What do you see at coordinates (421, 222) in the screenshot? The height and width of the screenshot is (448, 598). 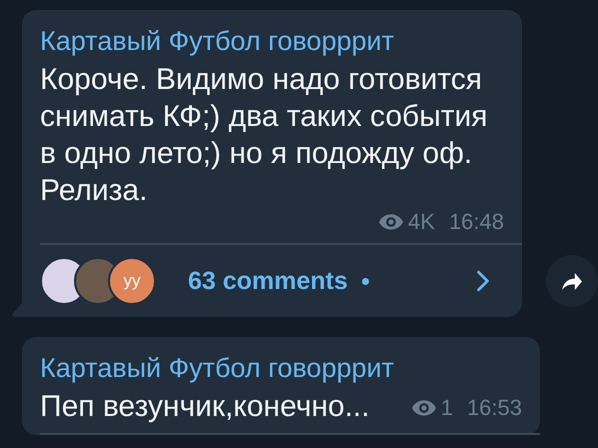 I see `view-count: 4K` at bounding box center [421, 222].